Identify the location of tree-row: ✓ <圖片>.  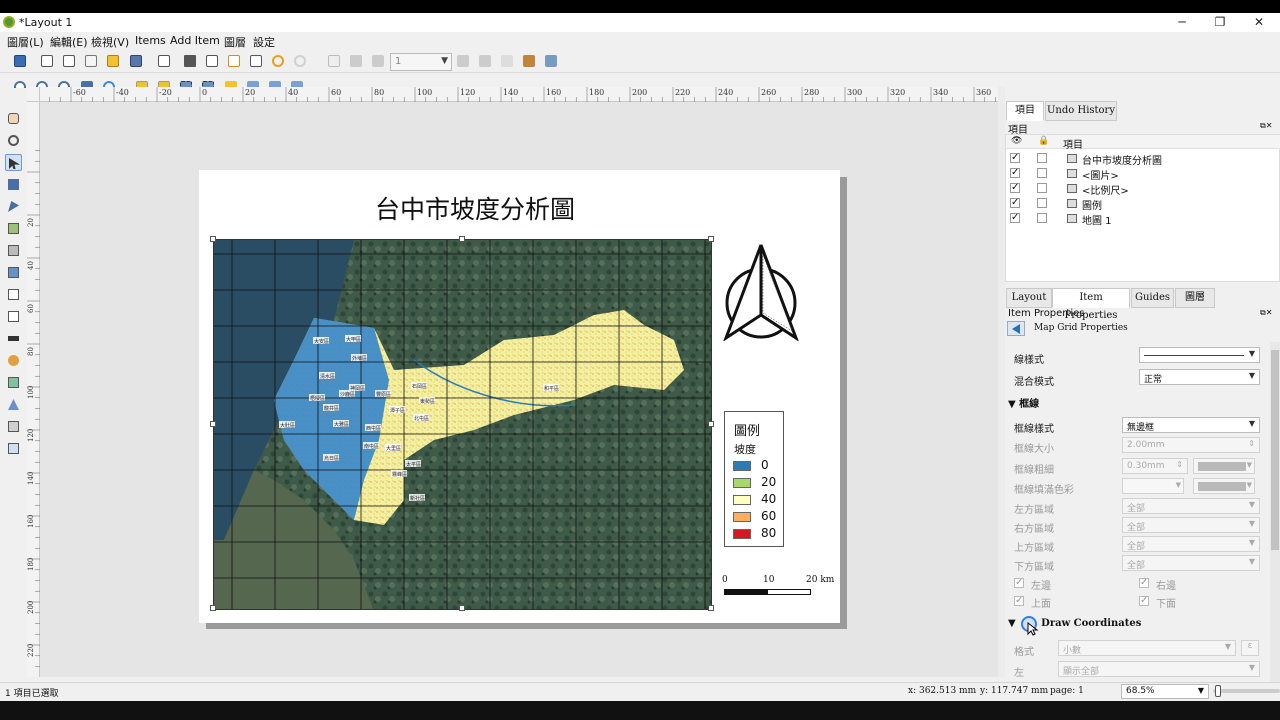
(1143, 174).